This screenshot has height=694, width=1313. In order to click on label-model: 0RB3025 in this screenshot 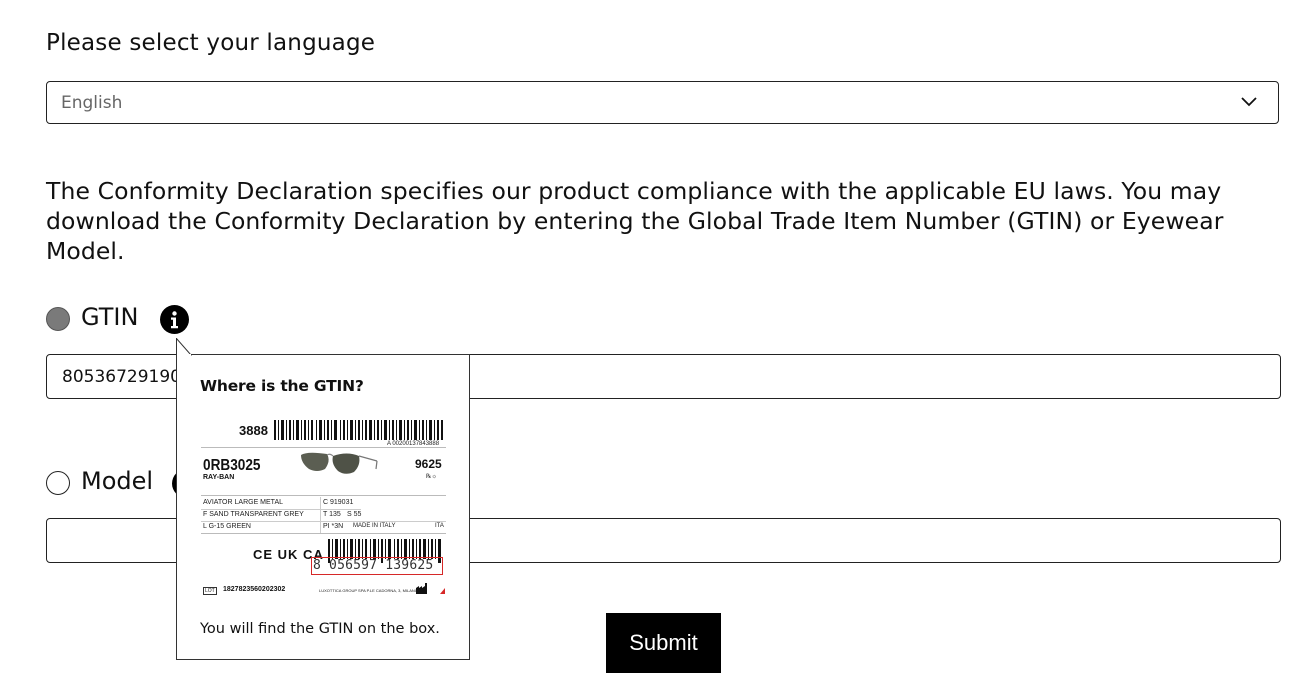, I will do `click(232, 465)`.